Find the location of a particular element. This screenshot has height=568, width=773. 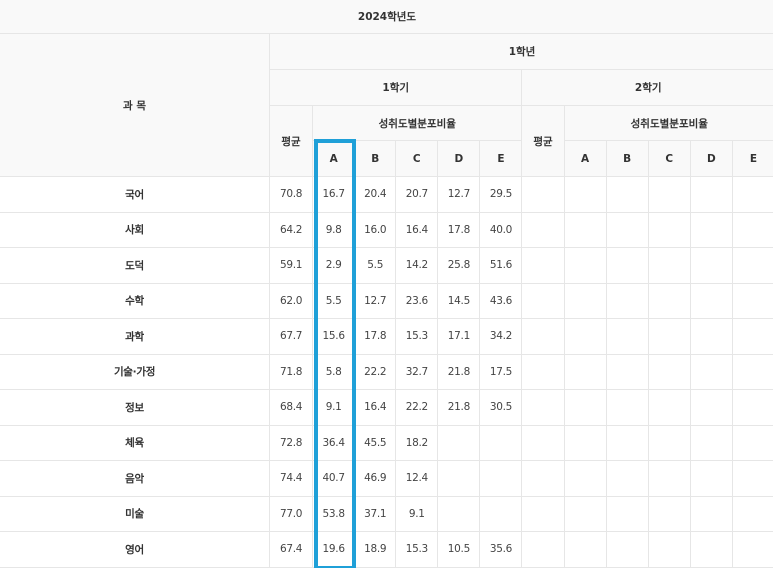

grade-b-cell: 18.9 is located at coordinates (375, 549).